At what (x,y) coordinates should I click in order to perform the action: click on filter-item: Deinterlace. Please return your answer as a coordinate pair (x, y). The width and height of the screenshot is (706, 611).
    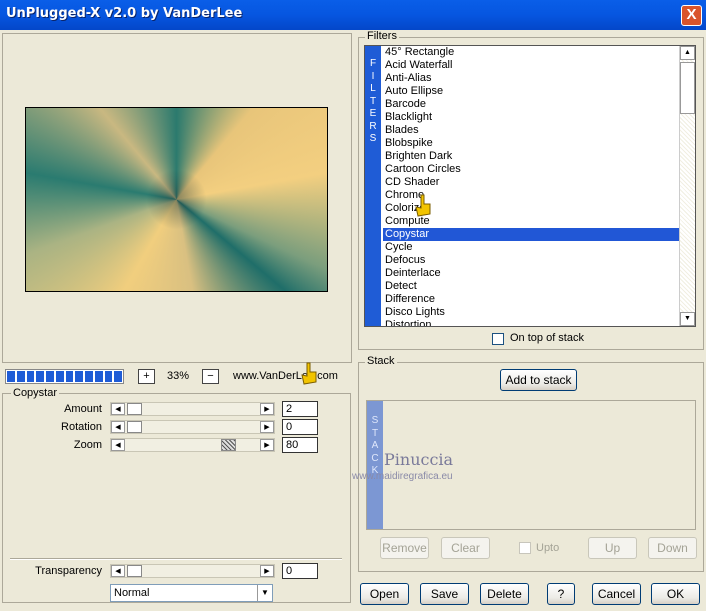
    Looking at the image, I should click on (531, 273).